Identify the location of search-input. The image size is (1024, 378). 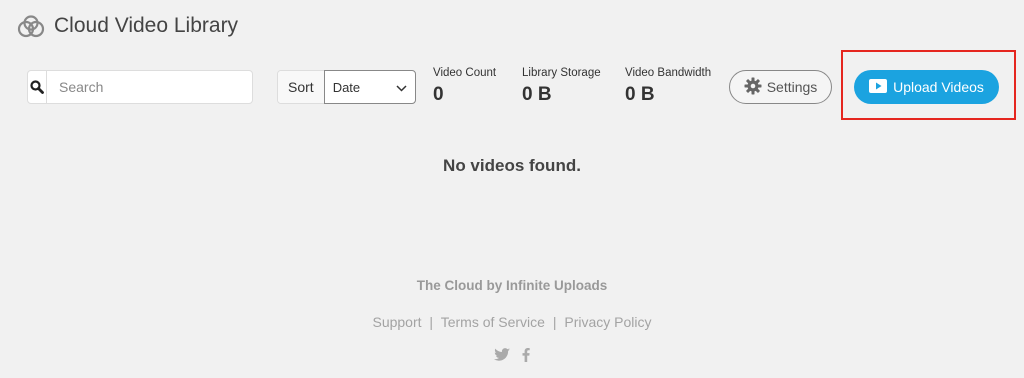
(149, 87).